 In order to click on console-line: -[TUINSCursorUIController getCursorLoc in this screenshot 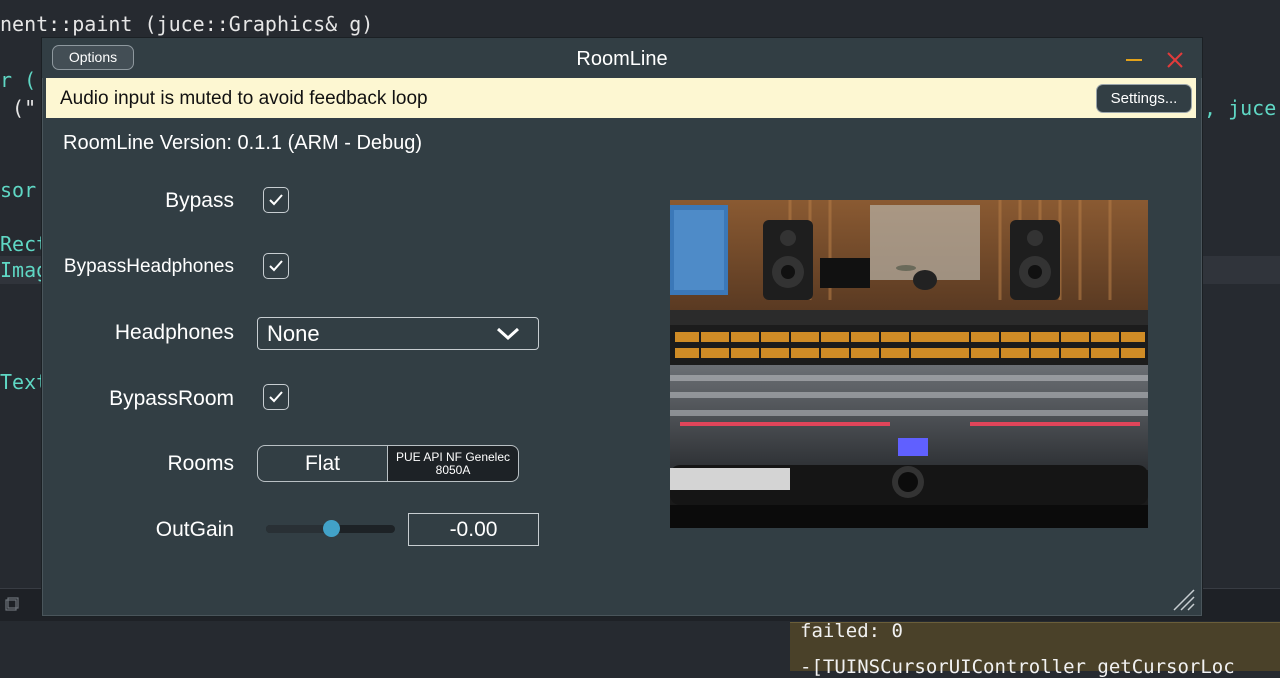, I will do `click(1017, 667)`.